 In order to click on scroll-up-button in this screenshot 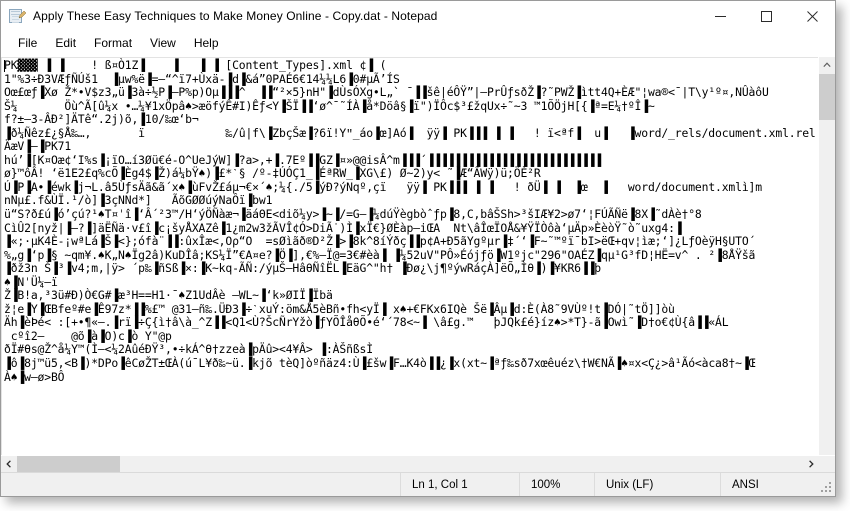, I will do `click(827, 65)`.